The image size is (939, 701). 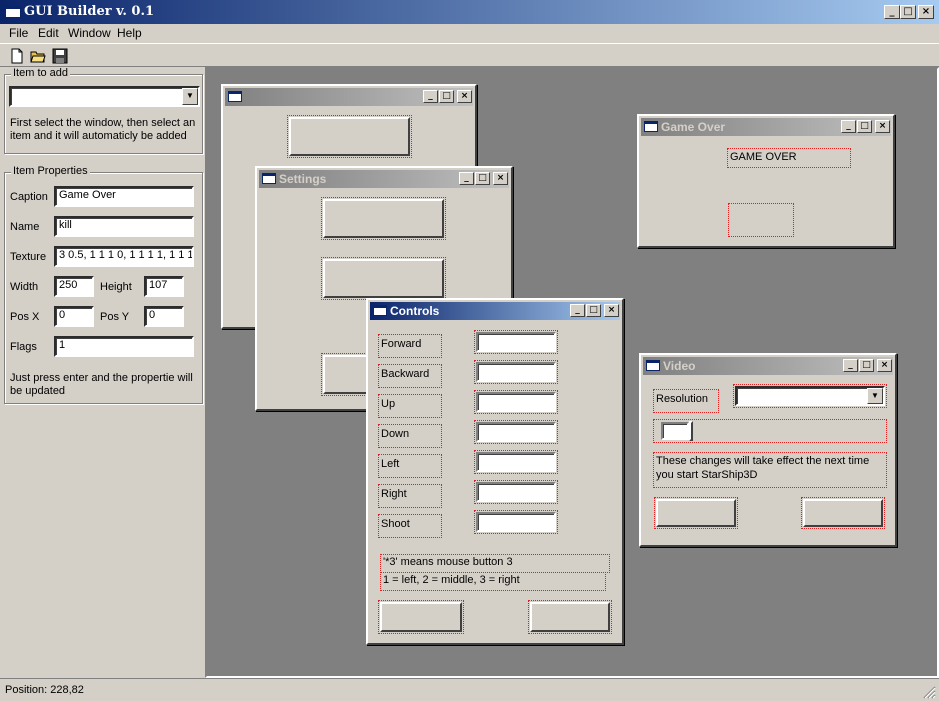 I want to click on texture-field: 3 0.5, 1 1 1 0, 1 1 1 1, 1 1 1, so click(x=124, y=256).